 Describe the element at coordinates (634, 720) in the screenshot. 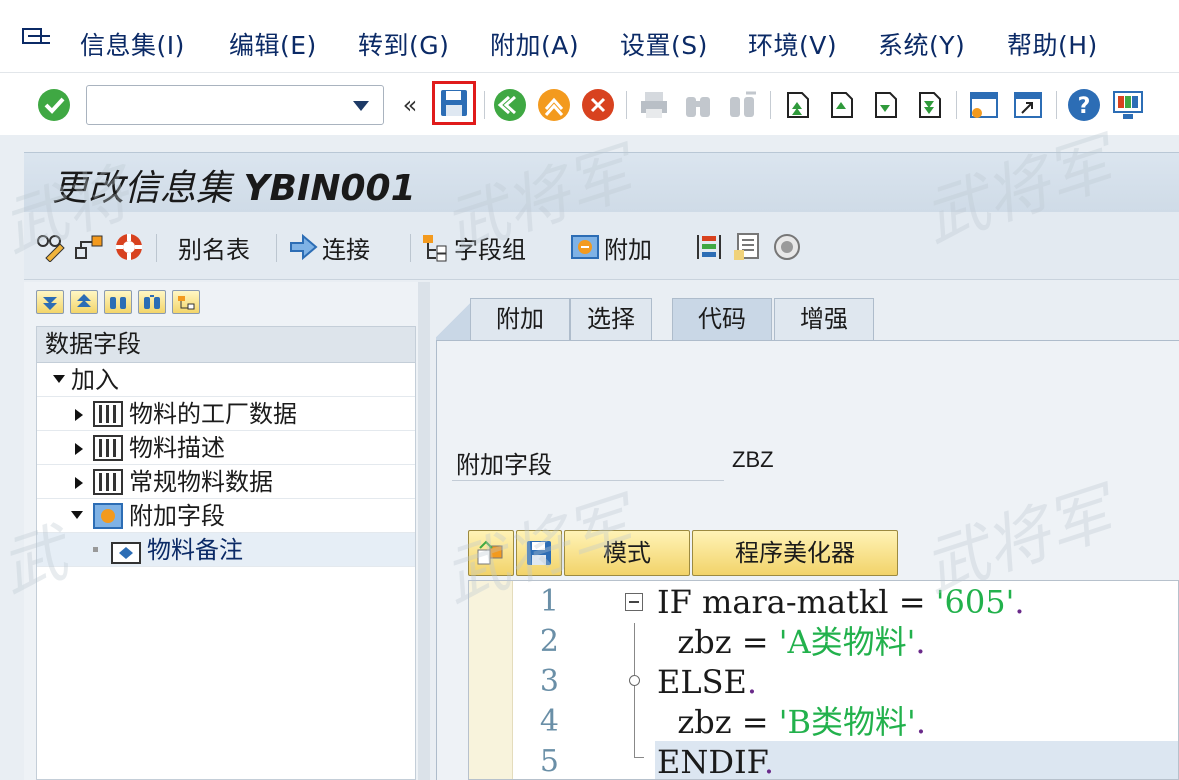

I see `fold-guide` at that location.